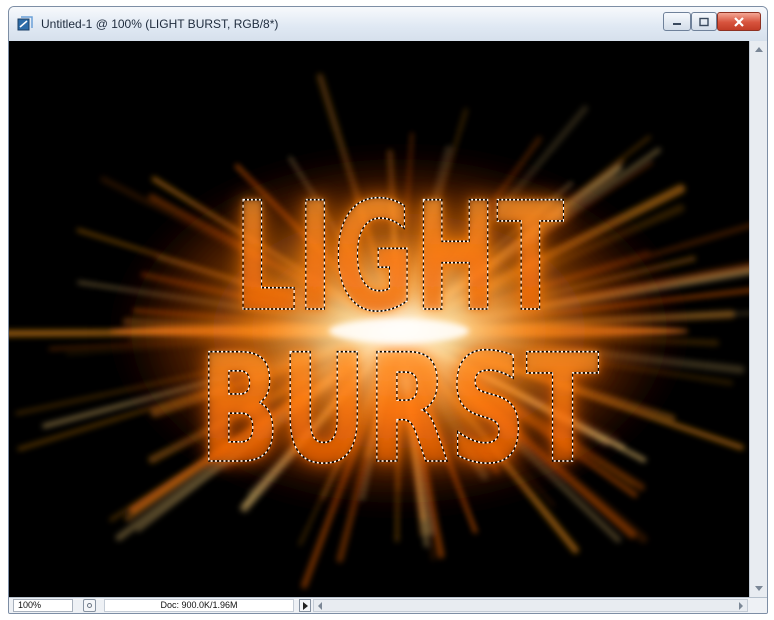 The height and width of the screenshot is (620, 774). I want to click on horizontal-scrollbar, so click(530, 605).